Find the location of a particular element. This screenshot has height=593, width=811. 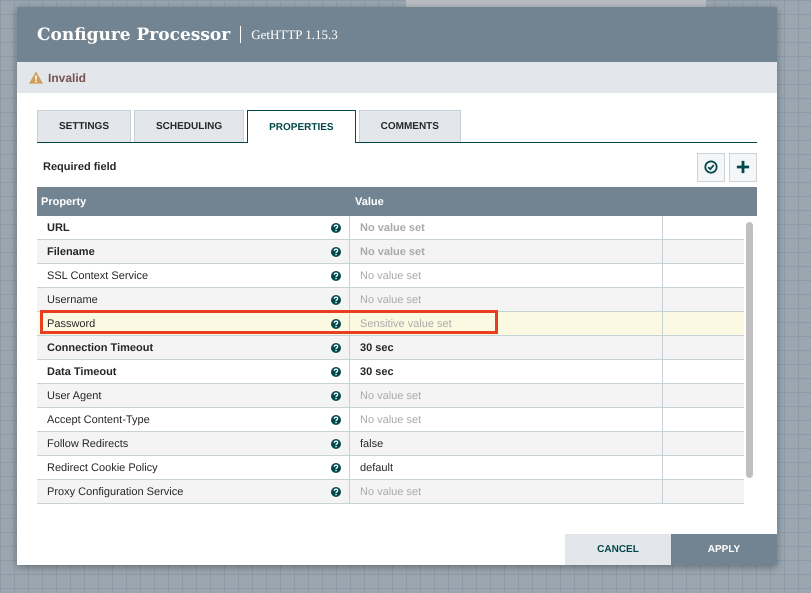

processor-version: GetHTTP 1.15.3 is located at coordinates (294, 34).